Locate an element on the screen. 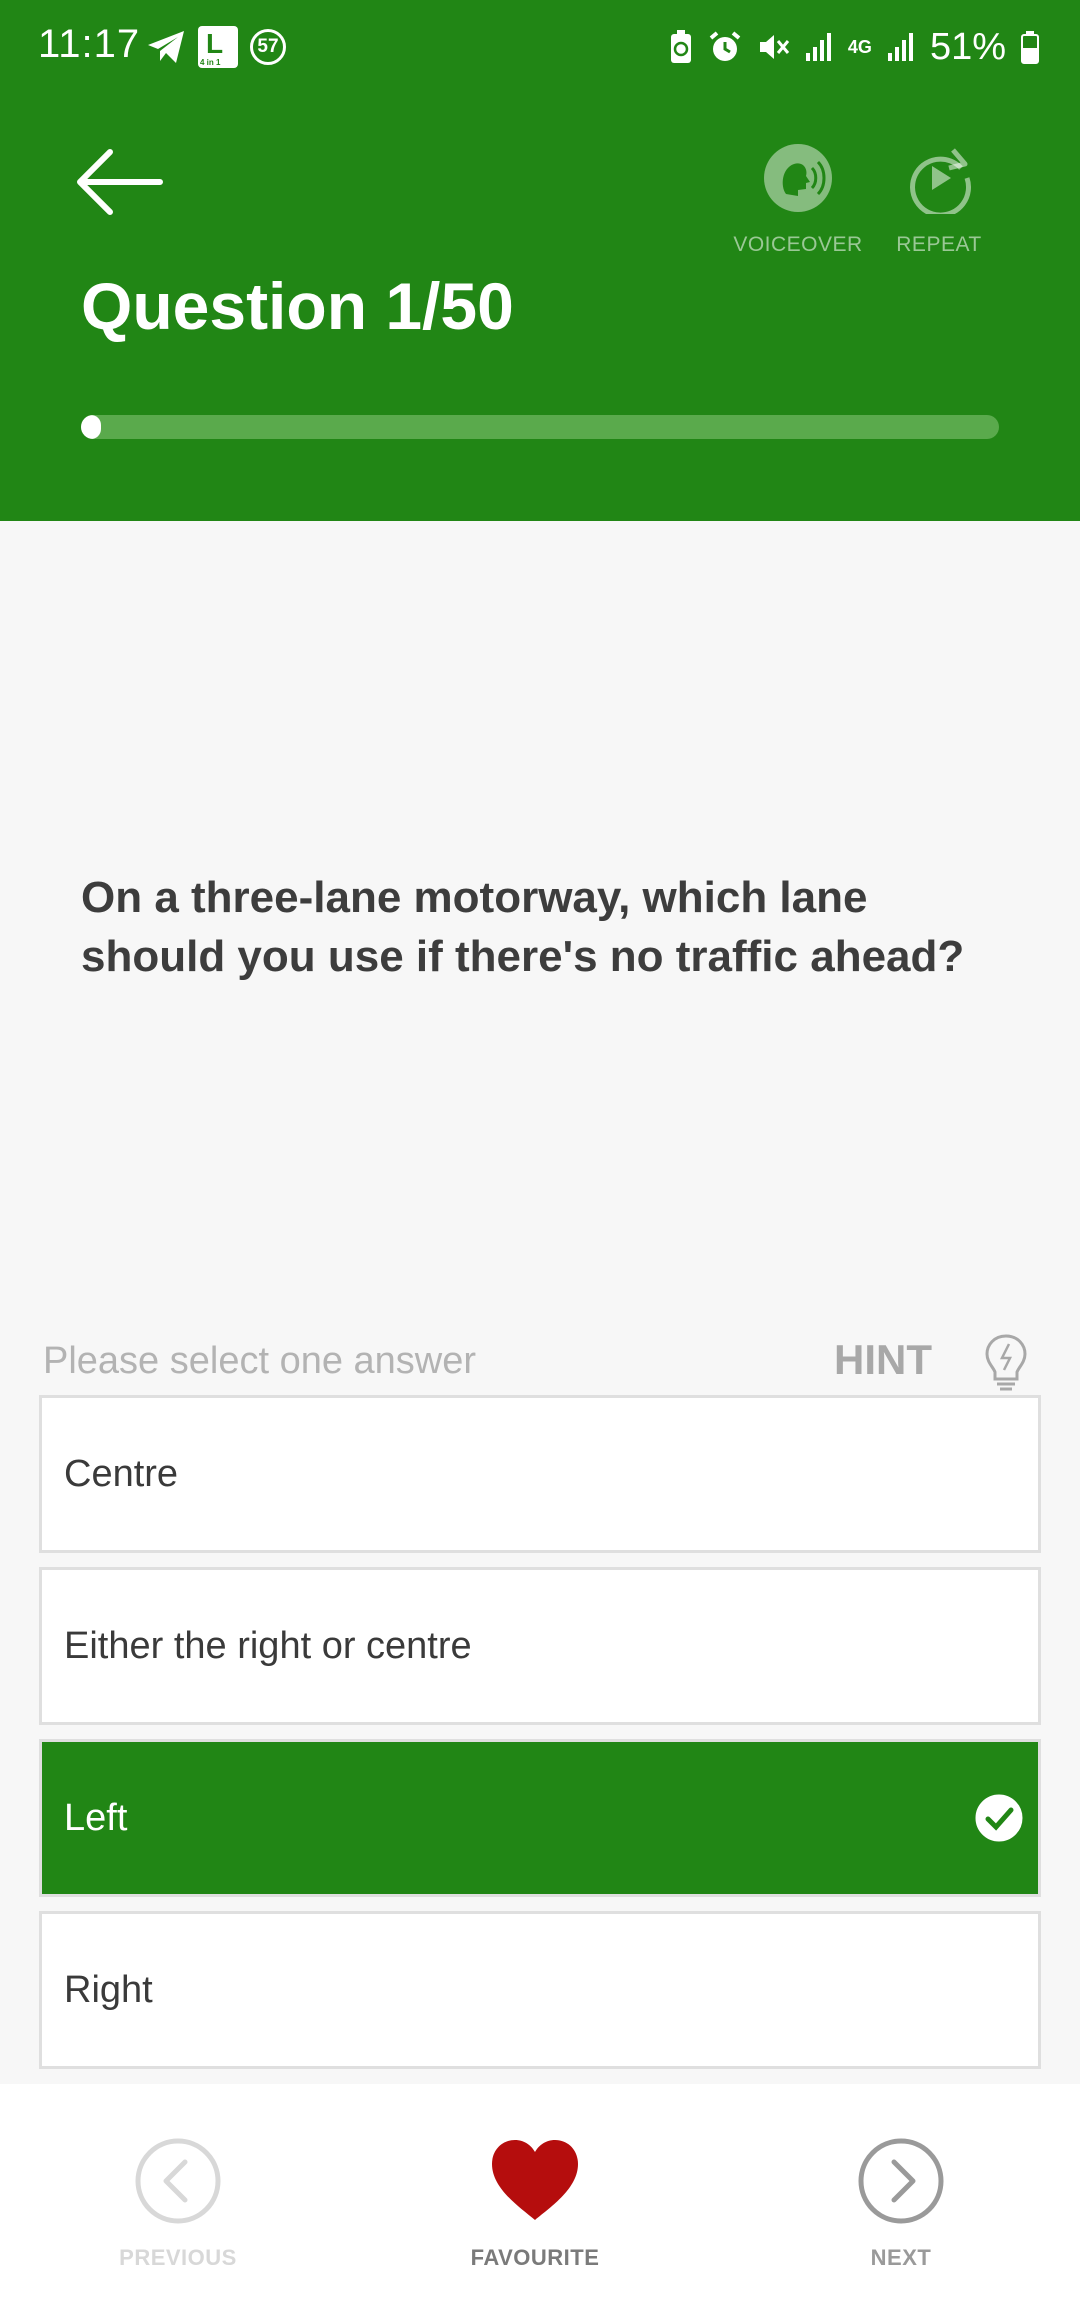 The height and width of the screenshot is (2316, 1080). bottom-nav: PREVIOUS FAVOURITE NEXT is located at coordinates (540, 2200).